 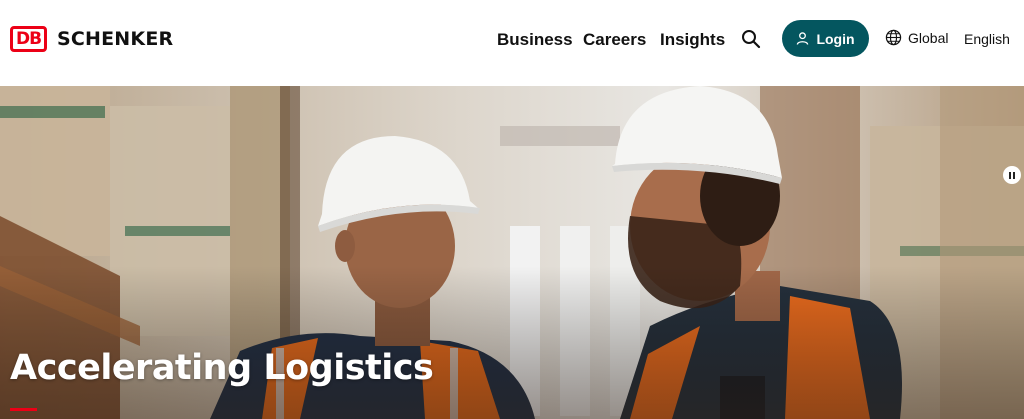 What do you see at coordinates (893, 37) in the screenshot?
I see `globe-icon` at bounding box center [893, 37].